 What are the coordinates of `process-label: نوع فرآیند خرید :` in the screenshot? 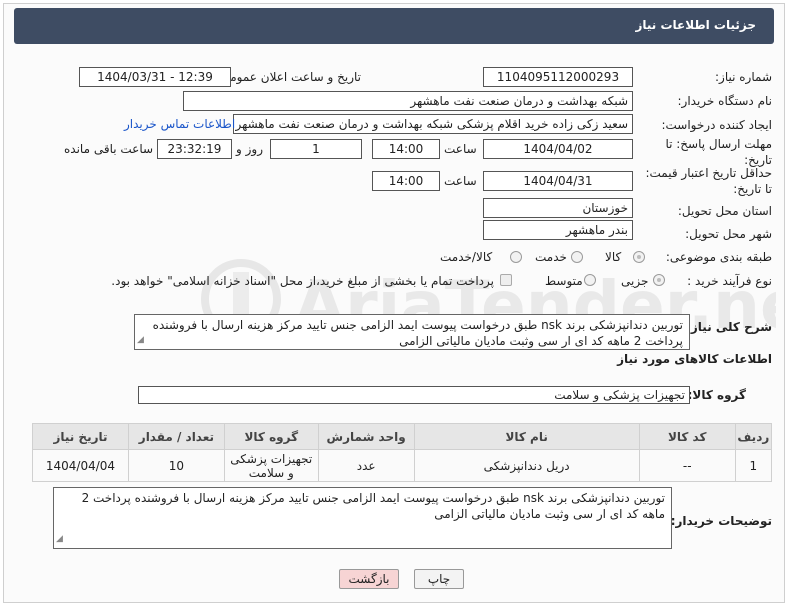 It's located at (729, 281).